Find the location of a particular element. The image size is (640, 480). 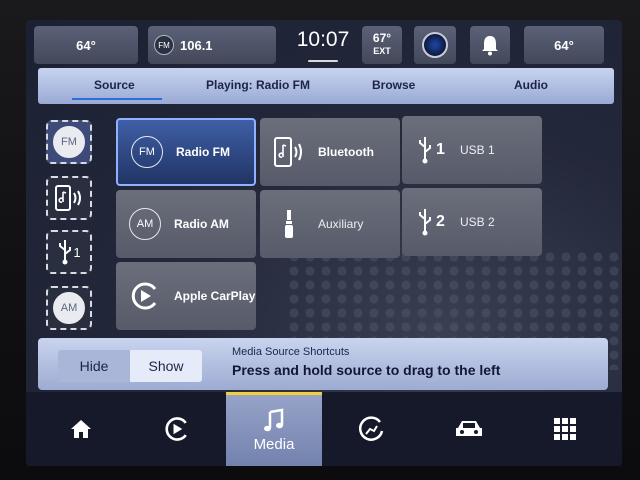

status-bar: 64° FM 106.1 10:07 67° EXT 64° is located at coordinates (324, 44).